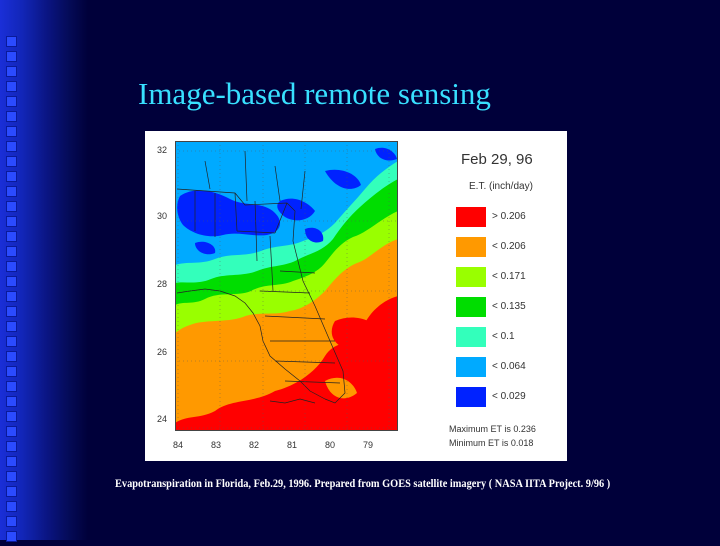  I want to click on x-tick-label: 81, so click(292, 445).